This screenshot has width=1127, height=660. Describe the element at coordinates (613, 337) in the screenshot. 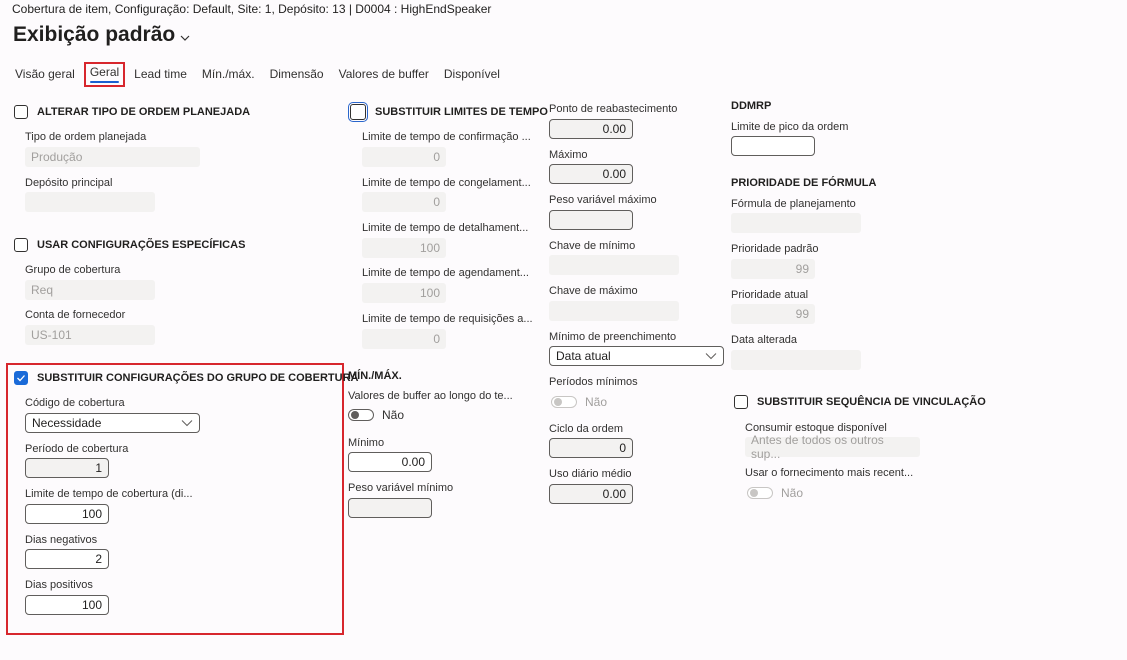

I see `field-label: Mínimo de preenchimento` at that location.